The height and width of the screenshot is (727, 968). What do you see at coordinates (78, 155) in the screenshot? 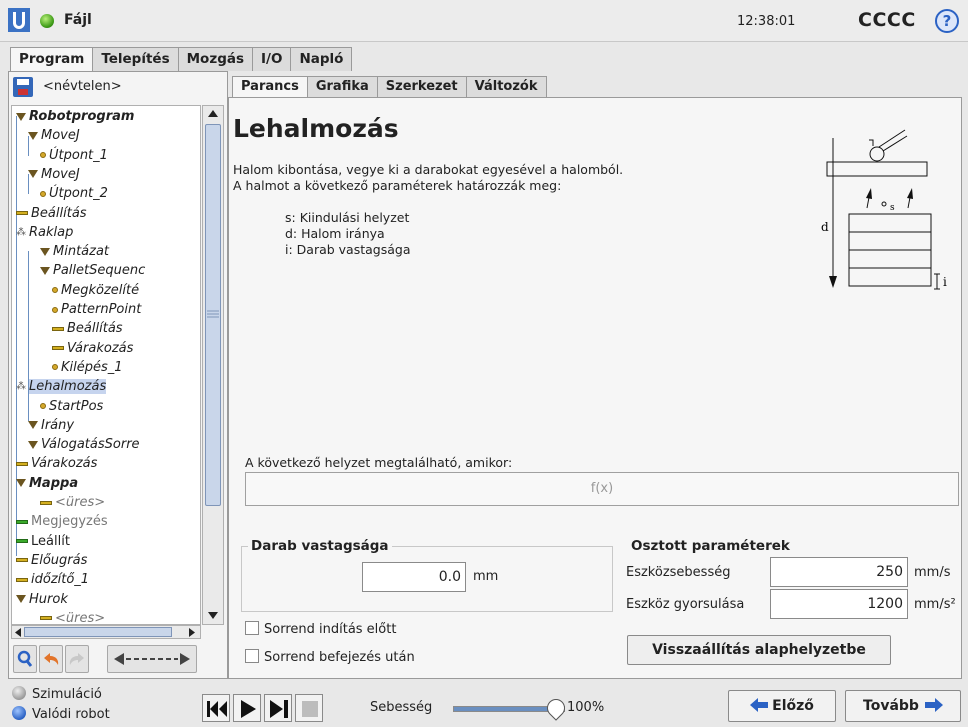
I see `tree-node-label: Útpont_1` at bounding box center [78, 155].